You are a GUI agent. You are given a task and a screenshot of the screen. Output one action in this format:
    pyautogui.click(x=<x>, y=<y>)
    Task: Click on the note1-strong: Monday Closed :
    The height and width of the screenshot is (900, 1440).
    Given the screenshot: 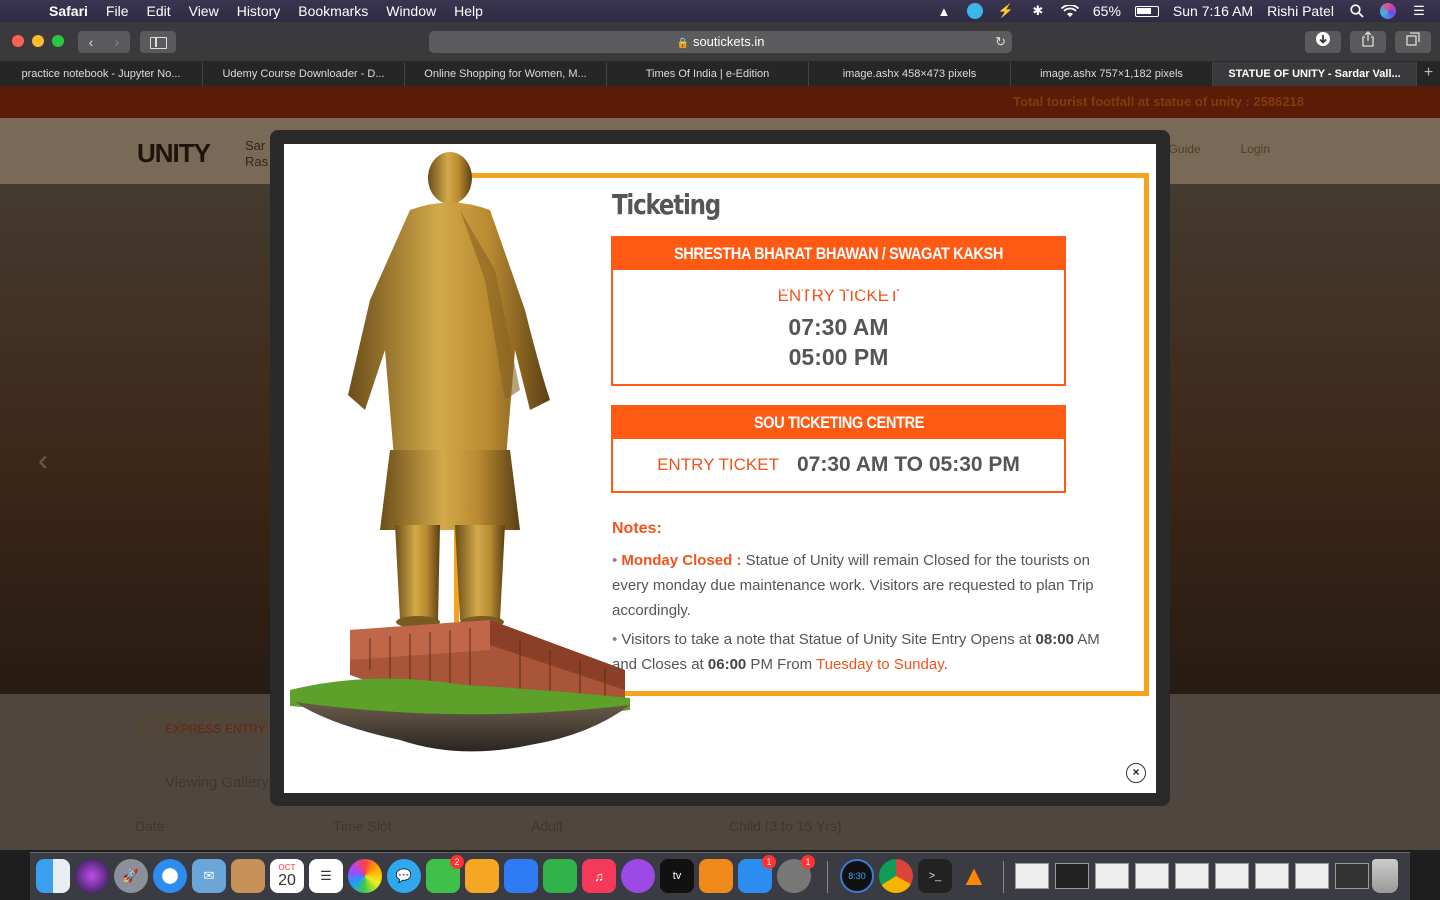 What is the action you would take?
    pyautogui.click(x=681, y=560)
    